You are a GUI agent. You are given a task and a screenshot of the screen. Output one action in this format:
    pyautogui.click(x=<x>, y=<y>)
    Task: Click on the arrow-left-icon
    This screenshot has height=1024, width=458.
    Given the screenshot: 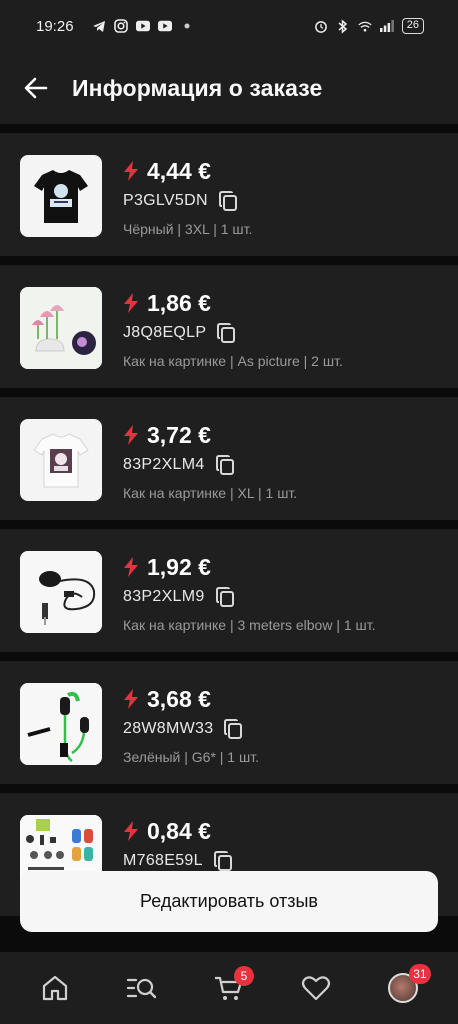 What is the action you would take?
    pyautogui.click(x=36, y=88)
    